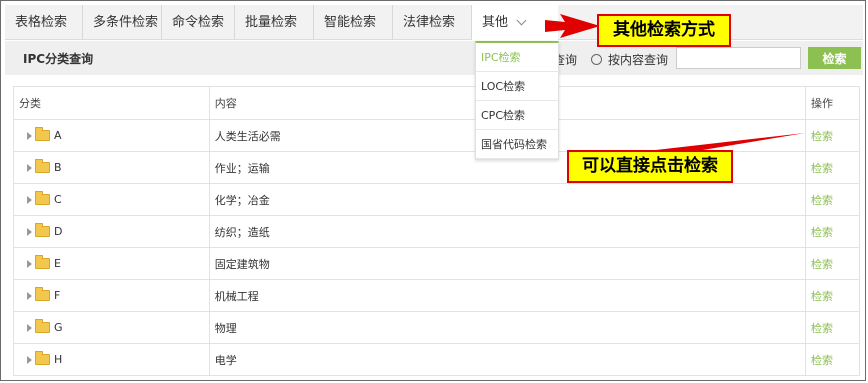  Describe the element at coordinates (515, 22) in the screenshot. I see `tab-other: 其他` at that location.